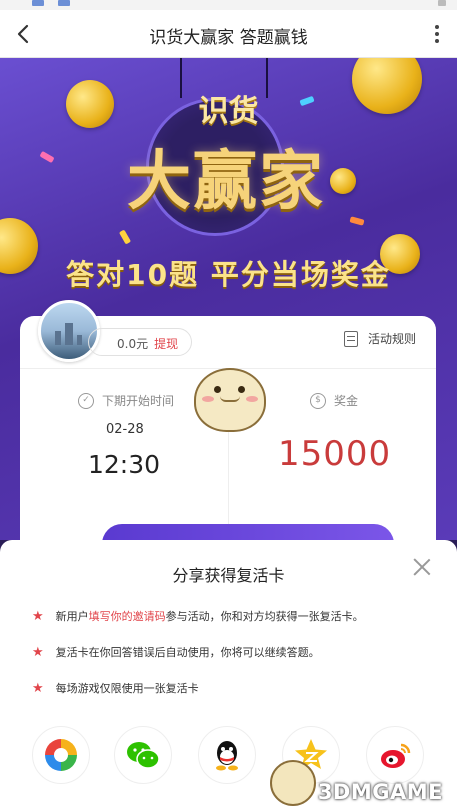 The height and width of the screenshot is (810, 457). What do you see at coordinates (127, 616) in the screenshot?
I see `rule-highlight: 填写你的邀请码` at bounding box center [127, 616].